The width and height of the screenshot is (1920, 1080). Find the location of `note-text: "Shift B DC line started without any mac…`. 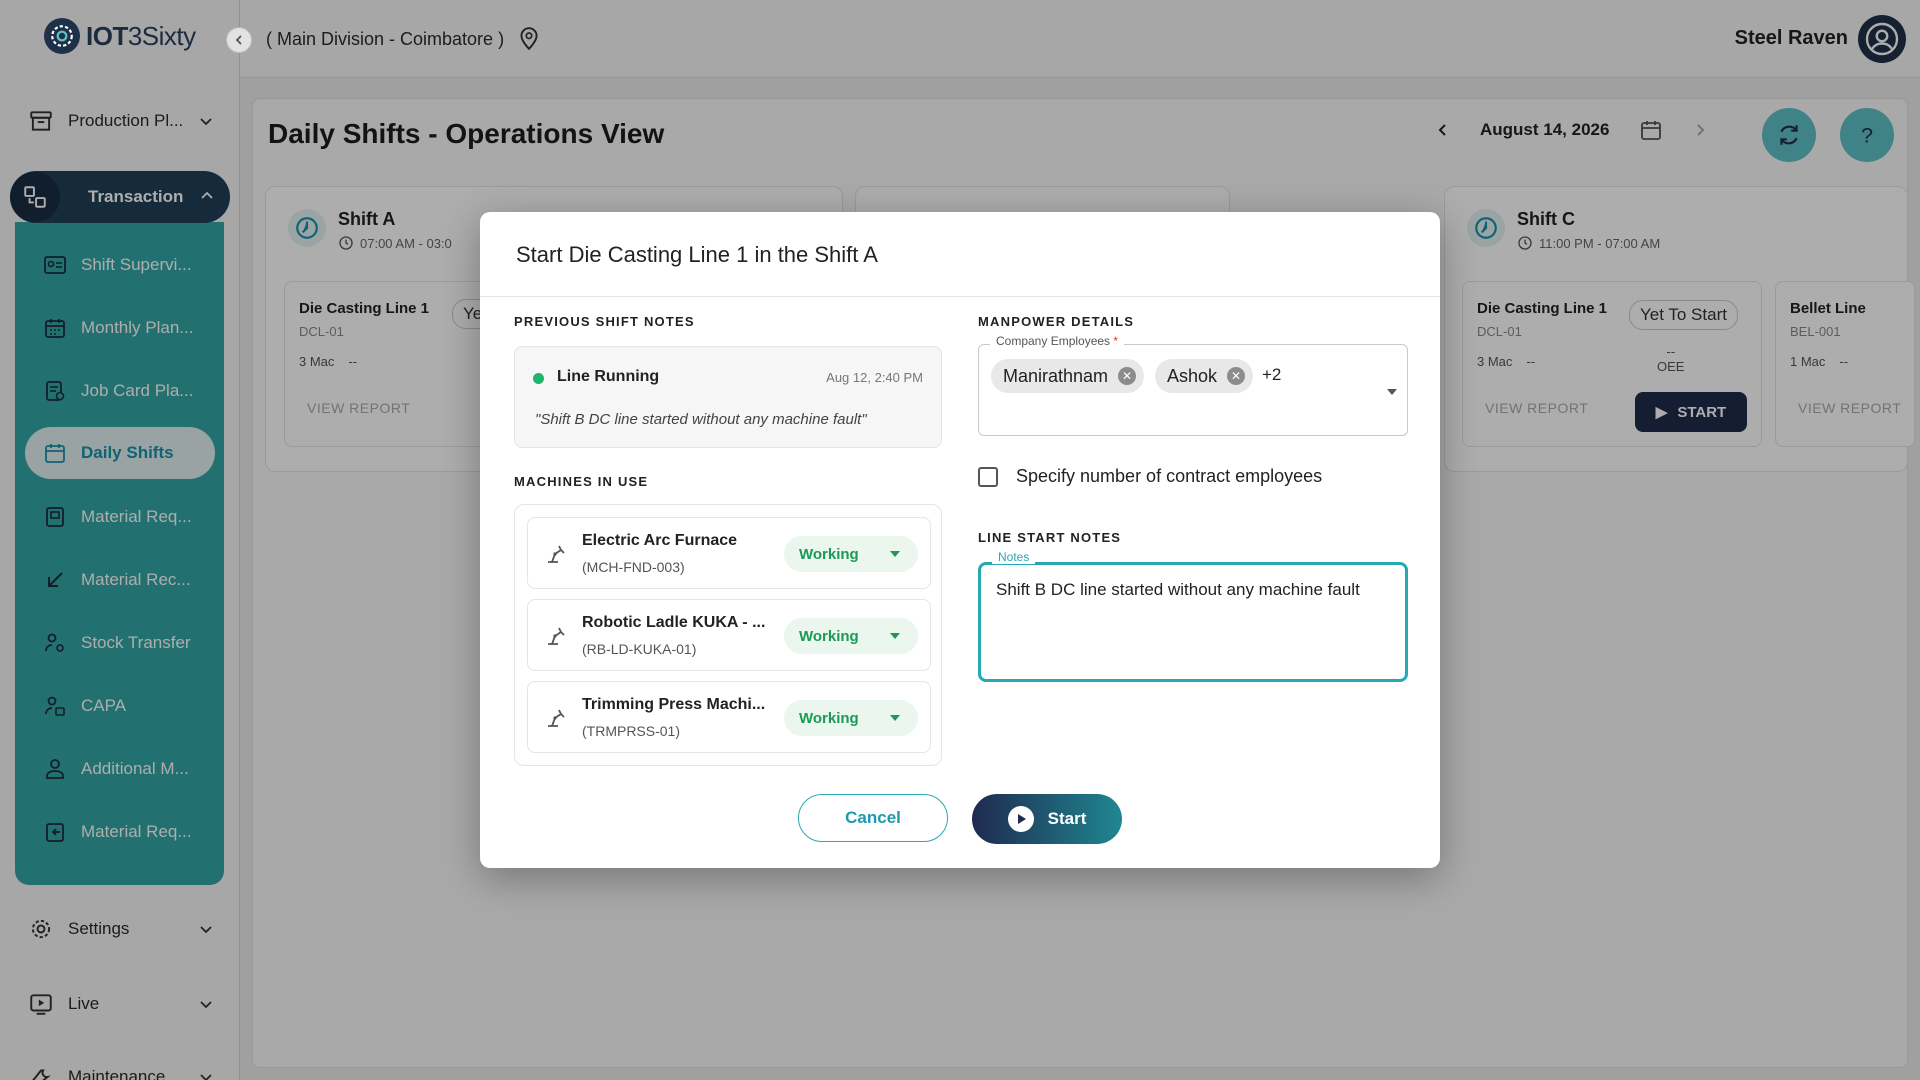

note-text: "Shift B DC line started without any mac… is located at coordinates (701, 419).